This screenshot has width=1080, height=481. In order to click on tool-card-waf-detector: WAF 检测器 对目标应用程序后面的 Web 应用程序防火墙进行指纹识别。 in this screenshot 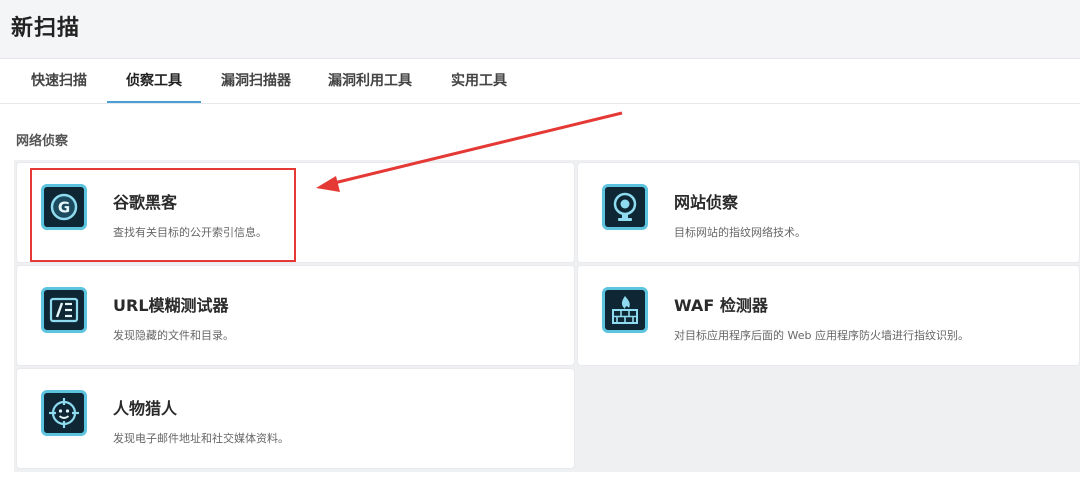, I will do `click(828, 315)`.